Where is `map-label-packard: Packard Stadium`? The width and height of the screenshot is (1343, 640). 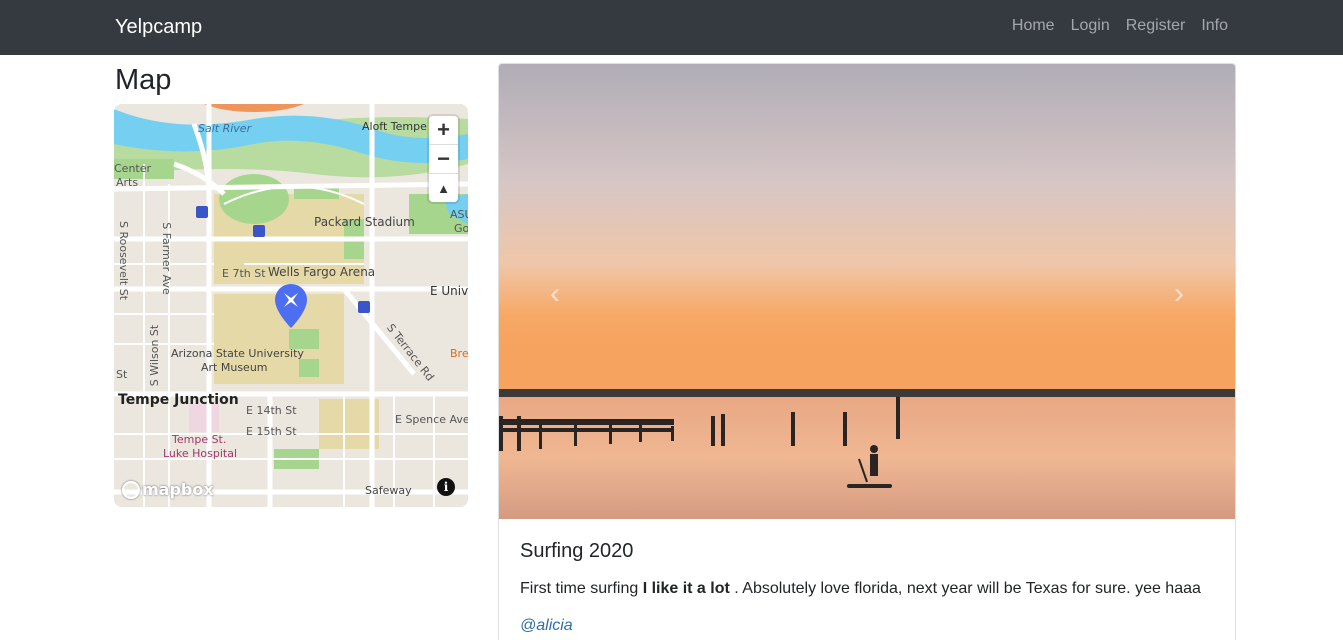 map-label-packard: Packard Stadium is located at coordinates (364, 222).